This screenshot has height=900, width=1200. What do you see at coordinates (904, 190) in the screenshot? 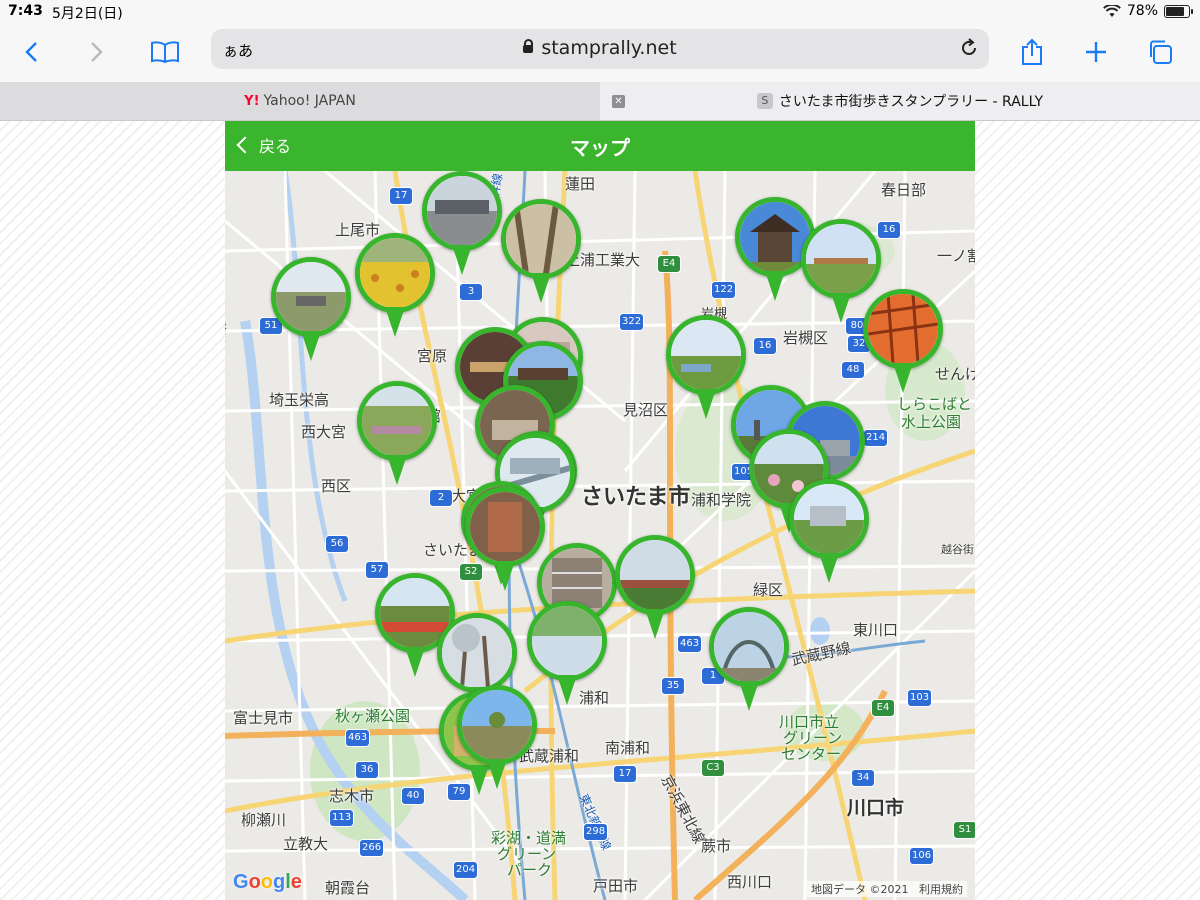
I see `map-label: 春日部` at bounding box center [904, 190].